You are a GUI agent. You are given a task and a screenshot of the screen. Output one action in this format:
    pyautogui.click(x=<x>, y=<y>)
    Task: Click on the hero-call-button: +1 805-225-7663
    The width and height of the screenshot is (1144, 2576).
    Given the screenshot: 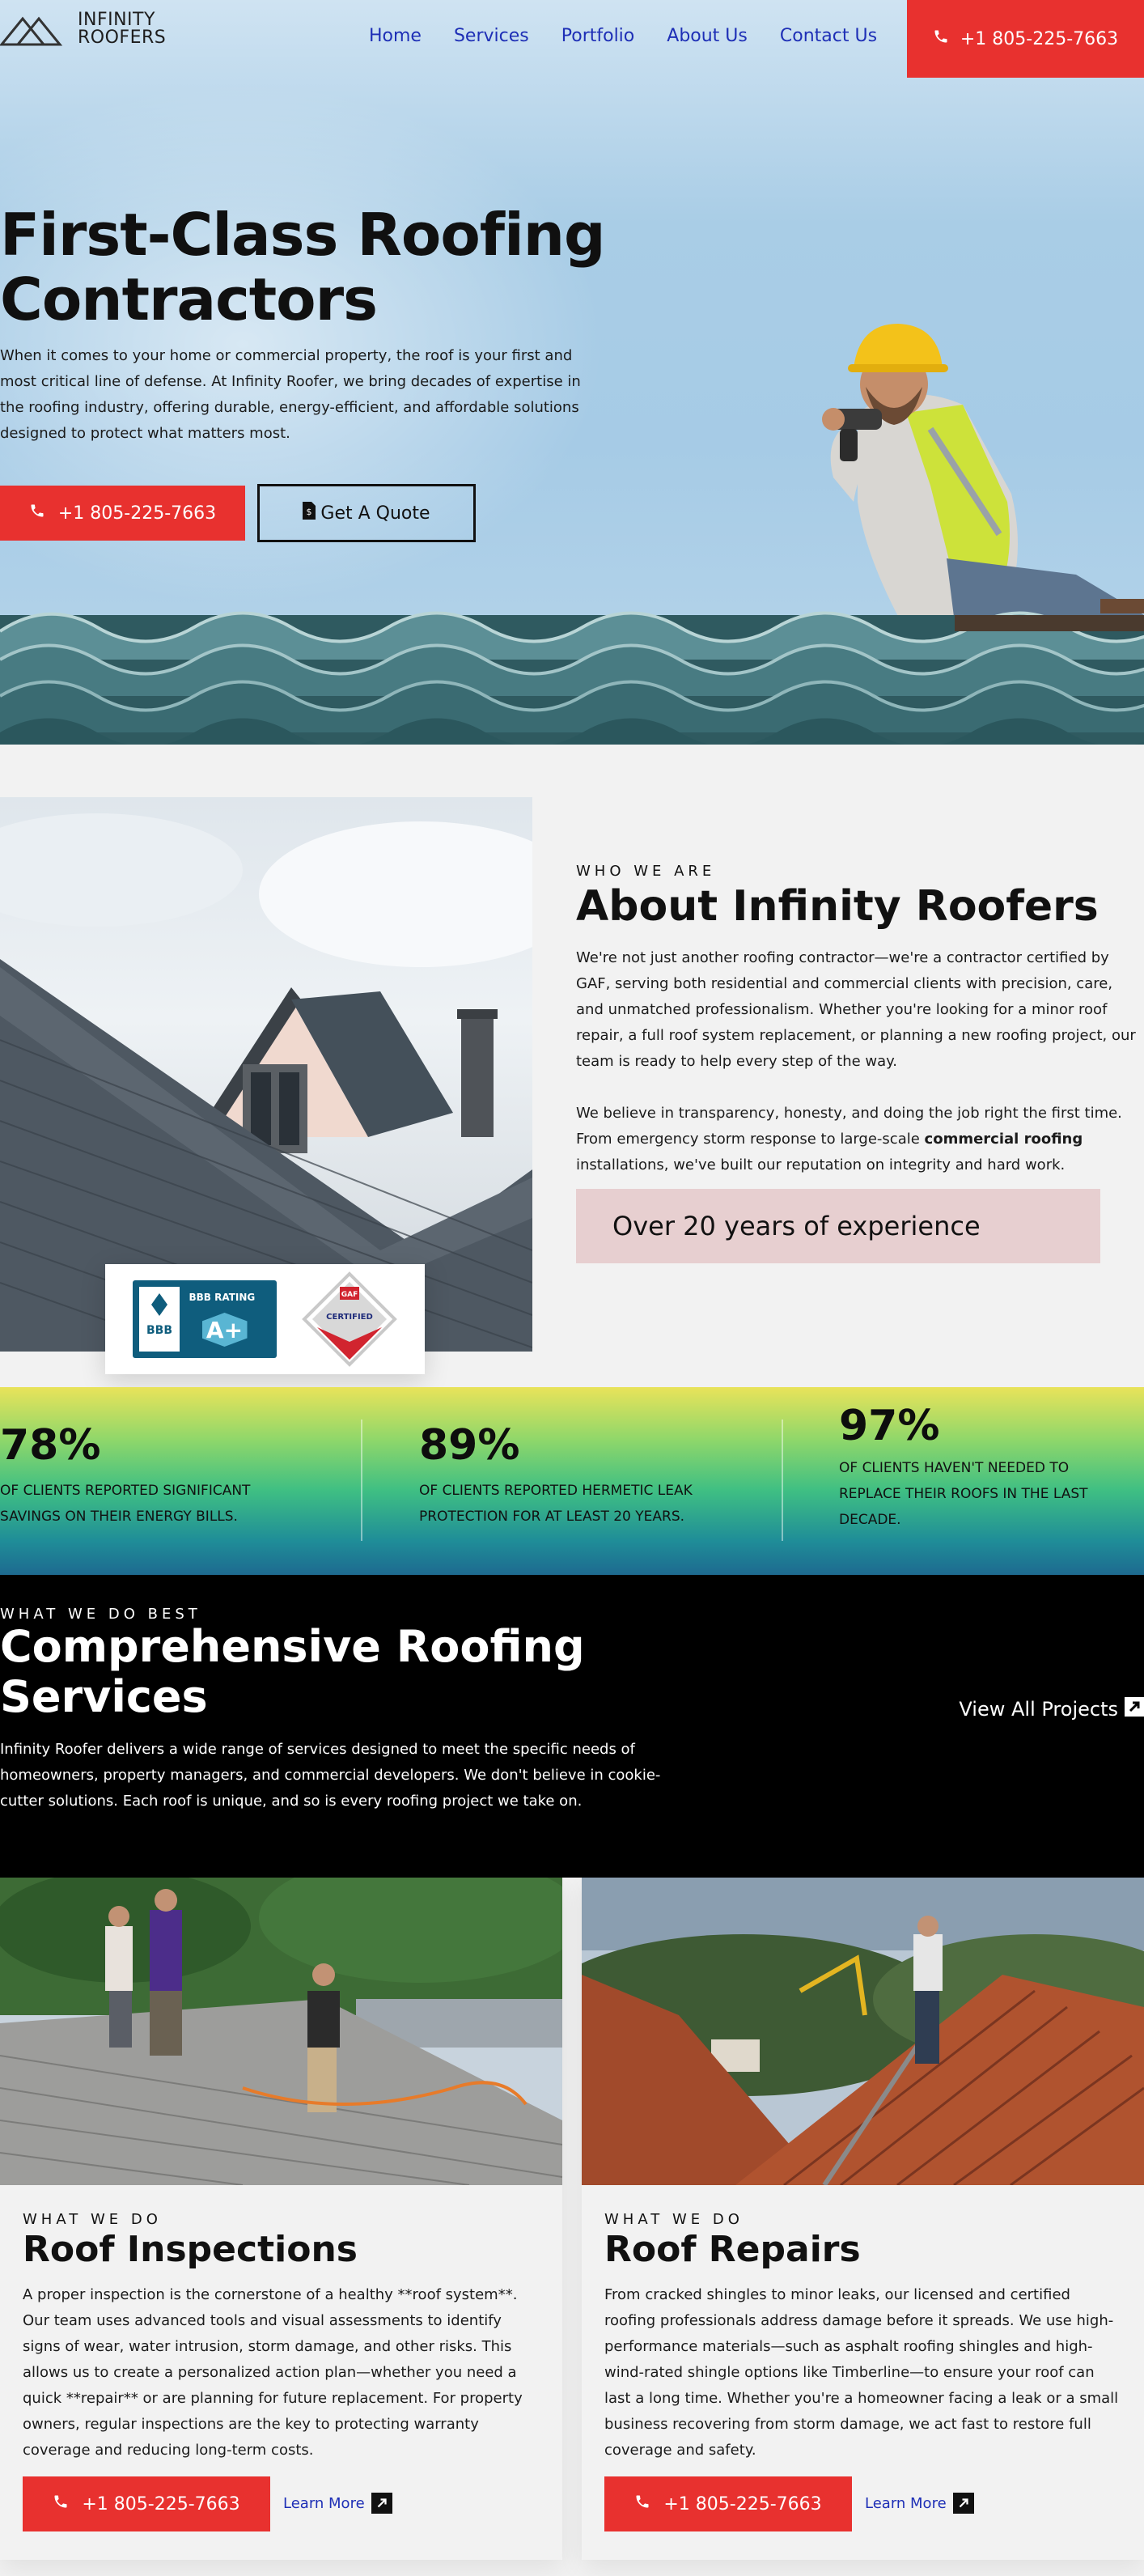 What is the action you would take?
    pyautogui.click(x=122, y=513)
    